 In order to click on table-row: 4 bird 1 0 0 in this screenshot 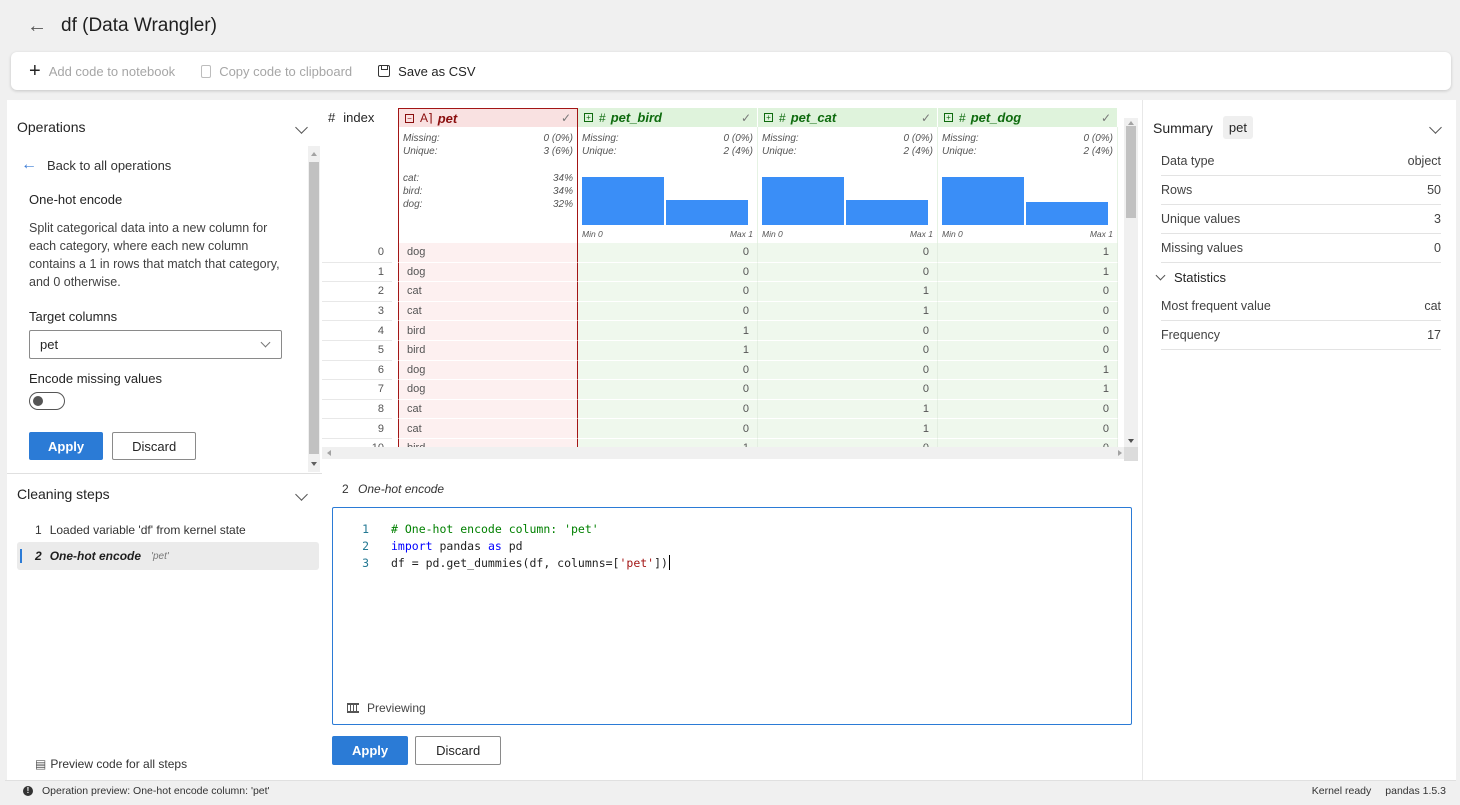, I will do `click(720, 331)`.